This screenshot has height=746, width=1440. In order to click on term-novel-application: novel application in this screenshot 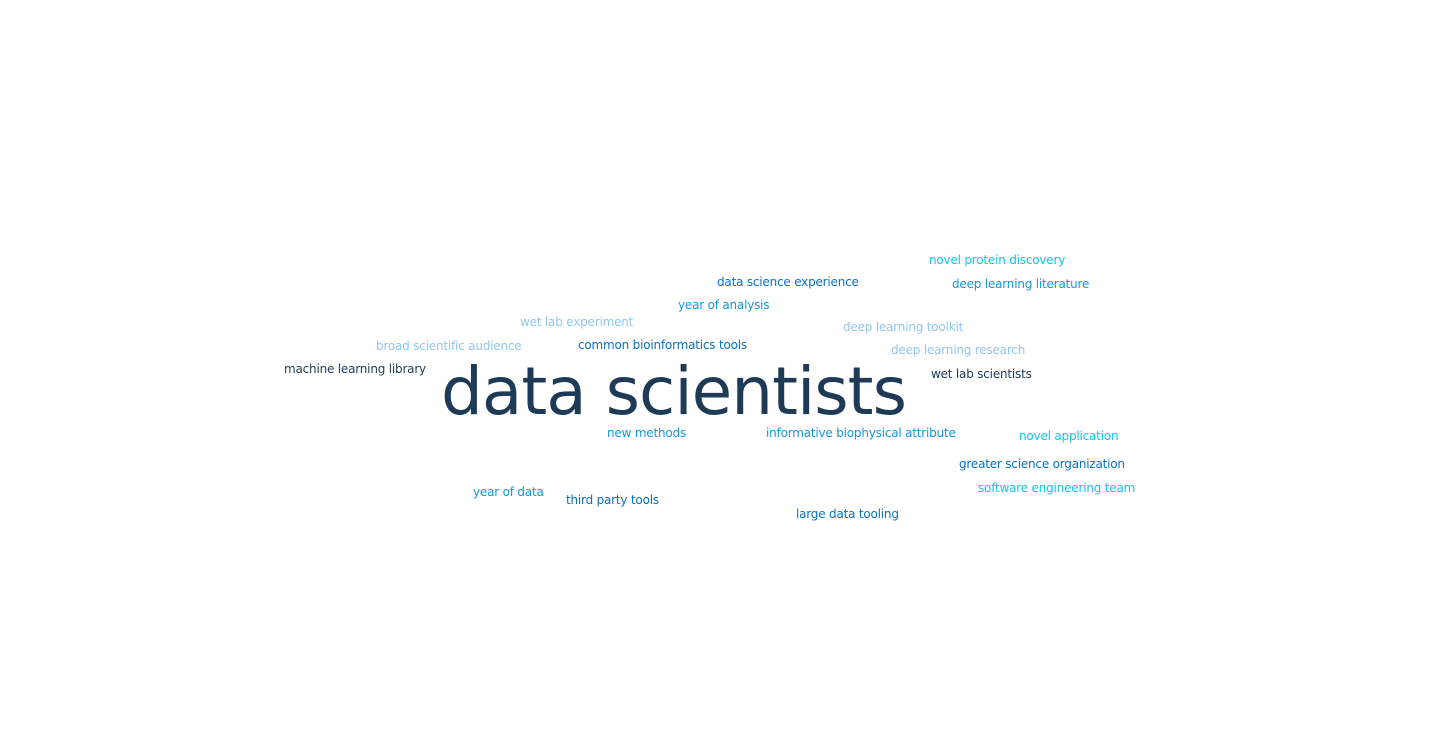, I will do `click(1069, 436)`.